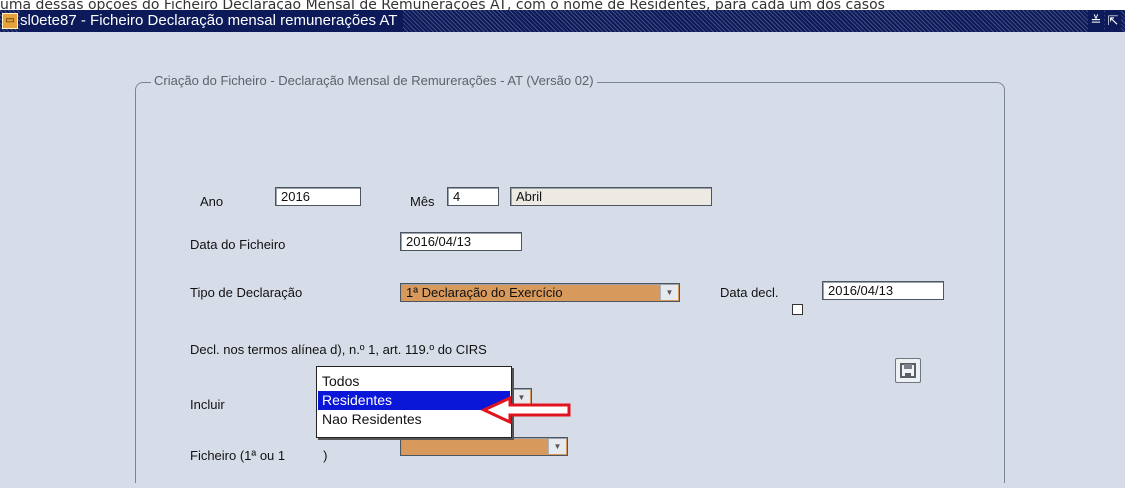 This screenshot has height=488, width=1125. What do you see at coordinates (461, 241) in the screenshot?
I see `data-ficheiro-input: 2016/04/13` at bounding box center [461, 241].